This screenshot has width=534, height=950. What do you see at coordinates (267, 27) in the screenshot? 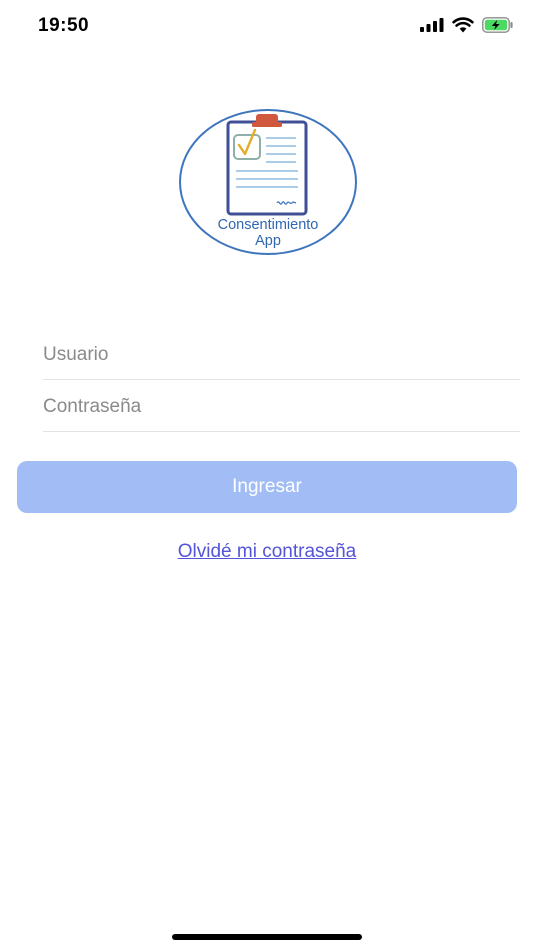
I see `status-bar: 19:50` at bounding box center [267, 27].